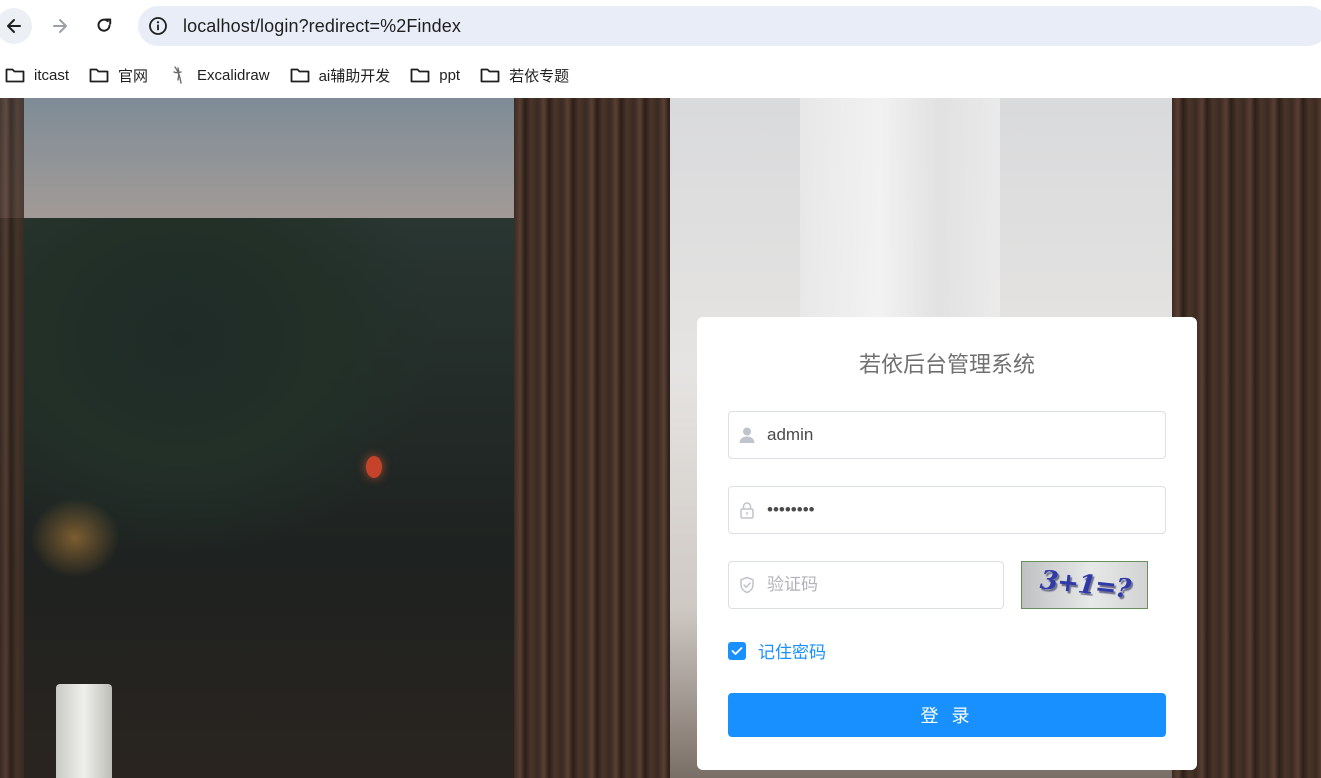 The width and height of the screenshot is (1321, 778). What do you see at coordinates (952, 510) in the screenshot?
I see `password-input` at bounding box center [952, 510].